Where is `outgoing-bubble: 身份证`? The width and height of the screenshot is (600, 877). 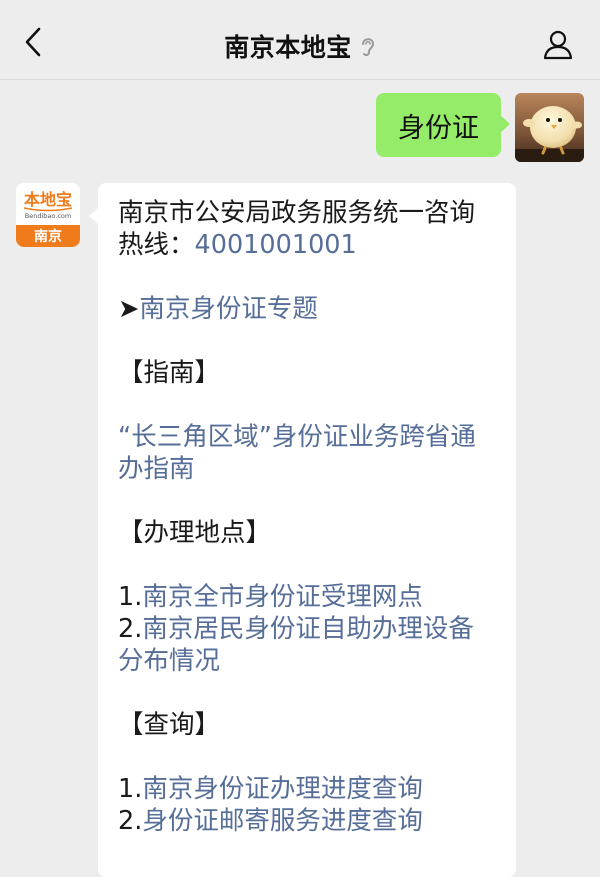 outgoing-bubble: 身份证 is located at coordinates (443, 125).